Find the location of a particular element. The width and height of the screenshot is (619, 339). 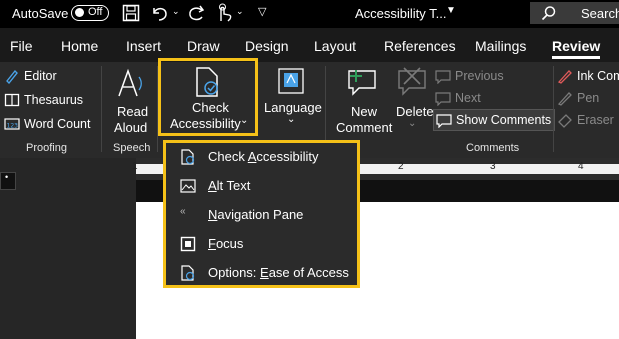

tab-draw: Draw is located at coordinates (203, 46).